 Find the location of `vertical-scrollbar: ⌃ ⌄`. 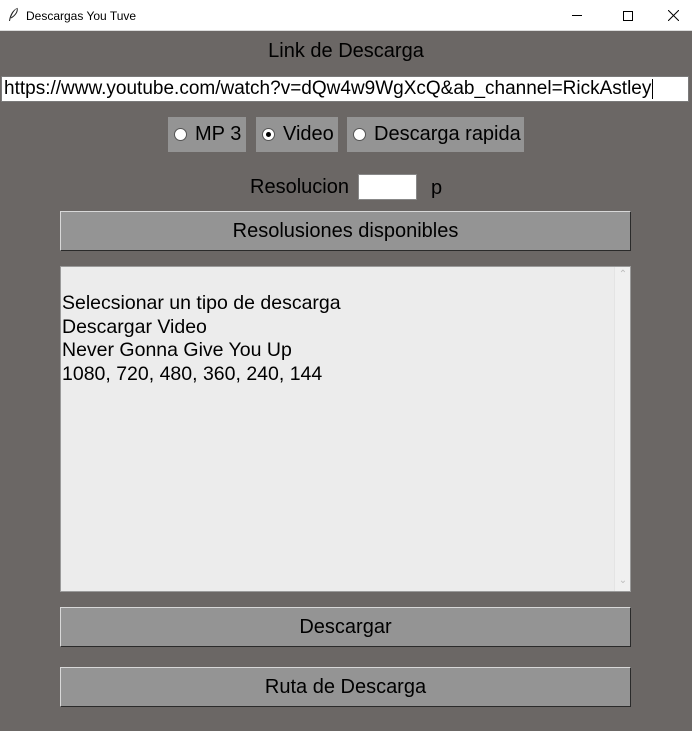

vertical-scrollbar: ⌃ ⌄ is located at coordinates (622, 429).